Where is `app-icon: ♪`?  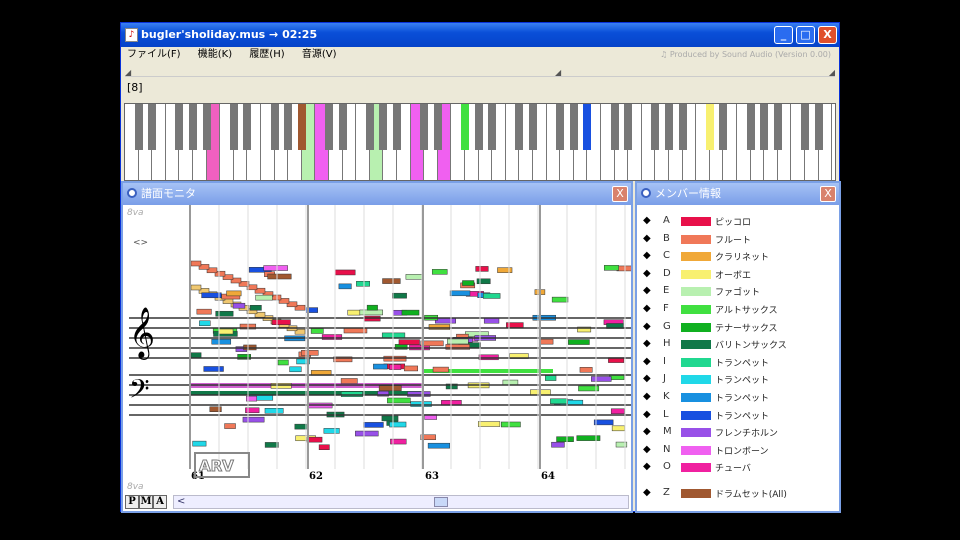 app-icon: ♪ is located at coordinates (131, 35).